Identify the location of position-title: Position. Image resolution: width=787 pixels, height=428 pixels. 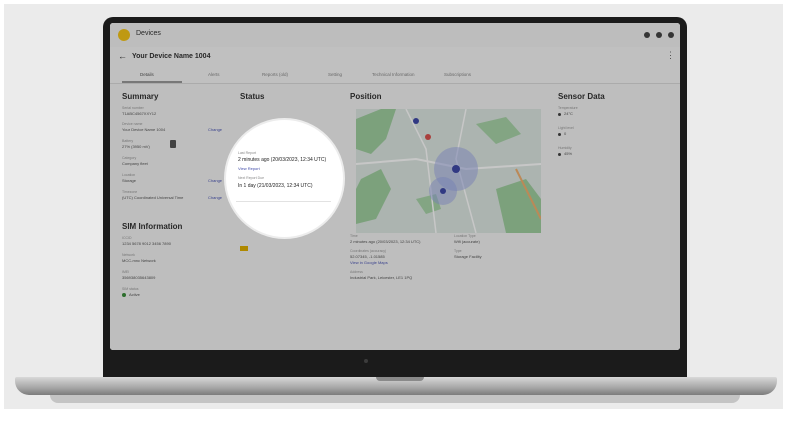
(366, 96).